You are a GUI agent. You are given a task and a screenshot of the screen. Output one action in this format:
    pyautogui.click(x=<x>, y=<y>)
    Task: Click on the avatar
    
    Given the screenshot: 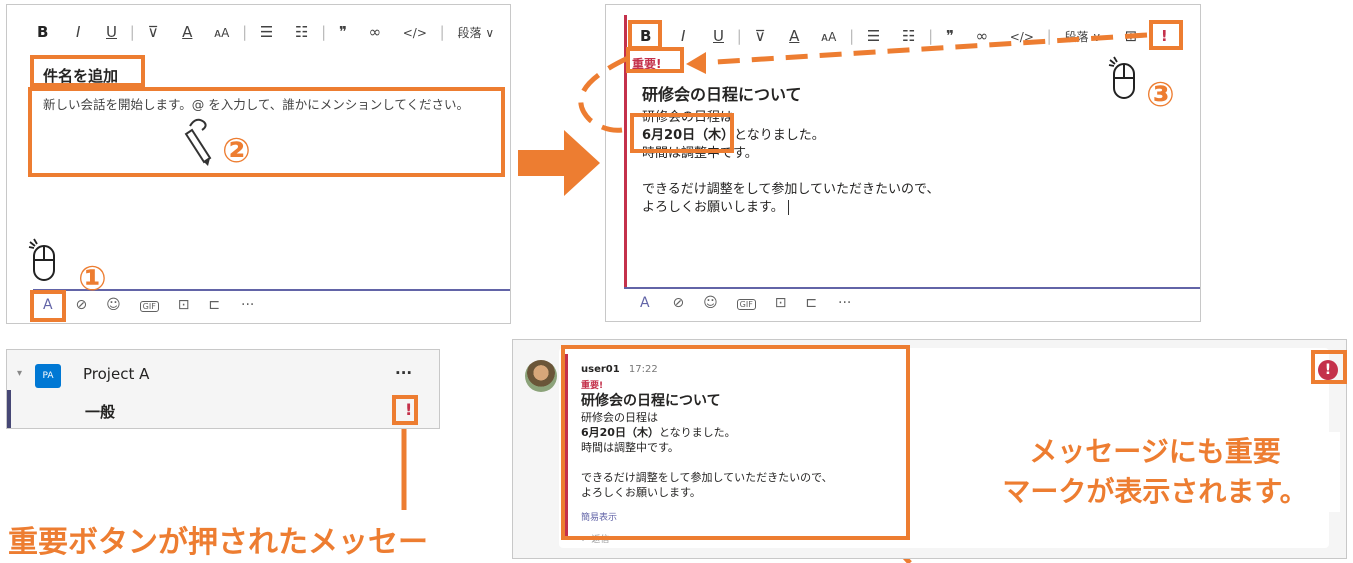 What is the action you would take?
    pyautogui.click(x=541, y=376)
    